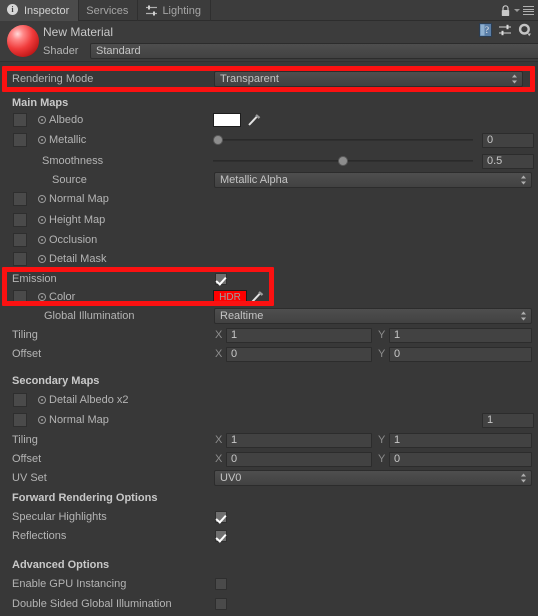 This screenshot has width=538, height=616. I want to click on tab-services: Services, so click(109, 10).